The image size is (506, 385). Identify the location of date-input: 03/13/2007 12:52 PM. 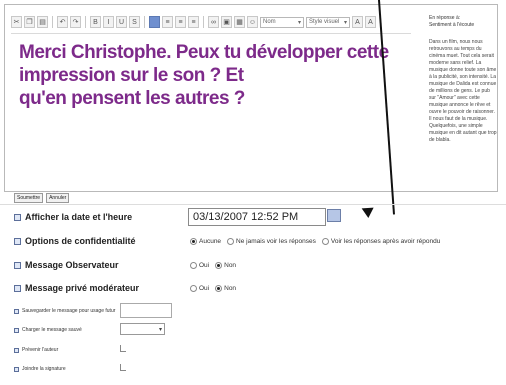
(257, 217).